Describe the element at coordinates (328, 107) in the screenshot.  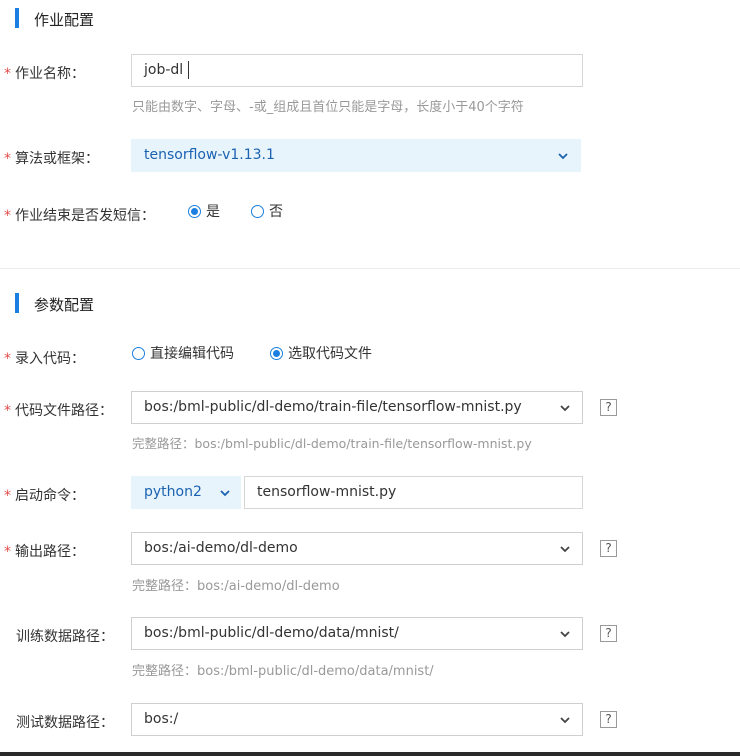
I see `job-name-hint: 只能由数字、字母、-或_组成且首位只能是字母，长度小于40个字符` at that location.